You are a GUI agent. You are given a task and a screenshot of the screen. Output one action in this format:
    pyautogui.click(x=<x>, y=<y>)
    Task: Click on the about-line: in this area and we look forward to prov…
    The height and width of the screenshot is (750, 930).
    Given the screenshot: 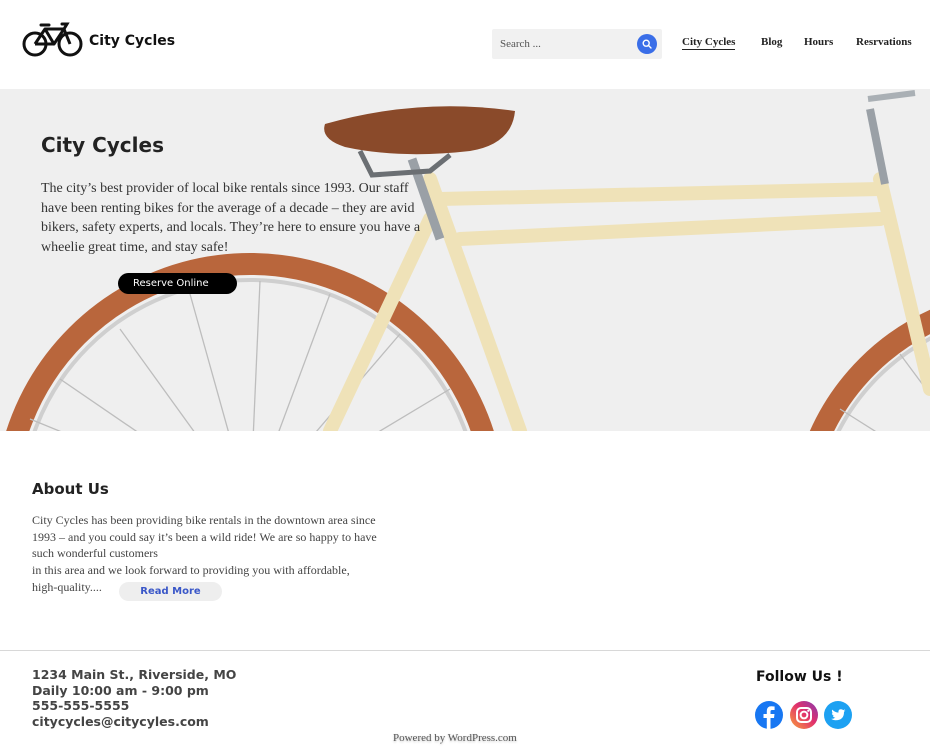 What is the action you would take?
    pyautogui.click(x=191, y=570)
    